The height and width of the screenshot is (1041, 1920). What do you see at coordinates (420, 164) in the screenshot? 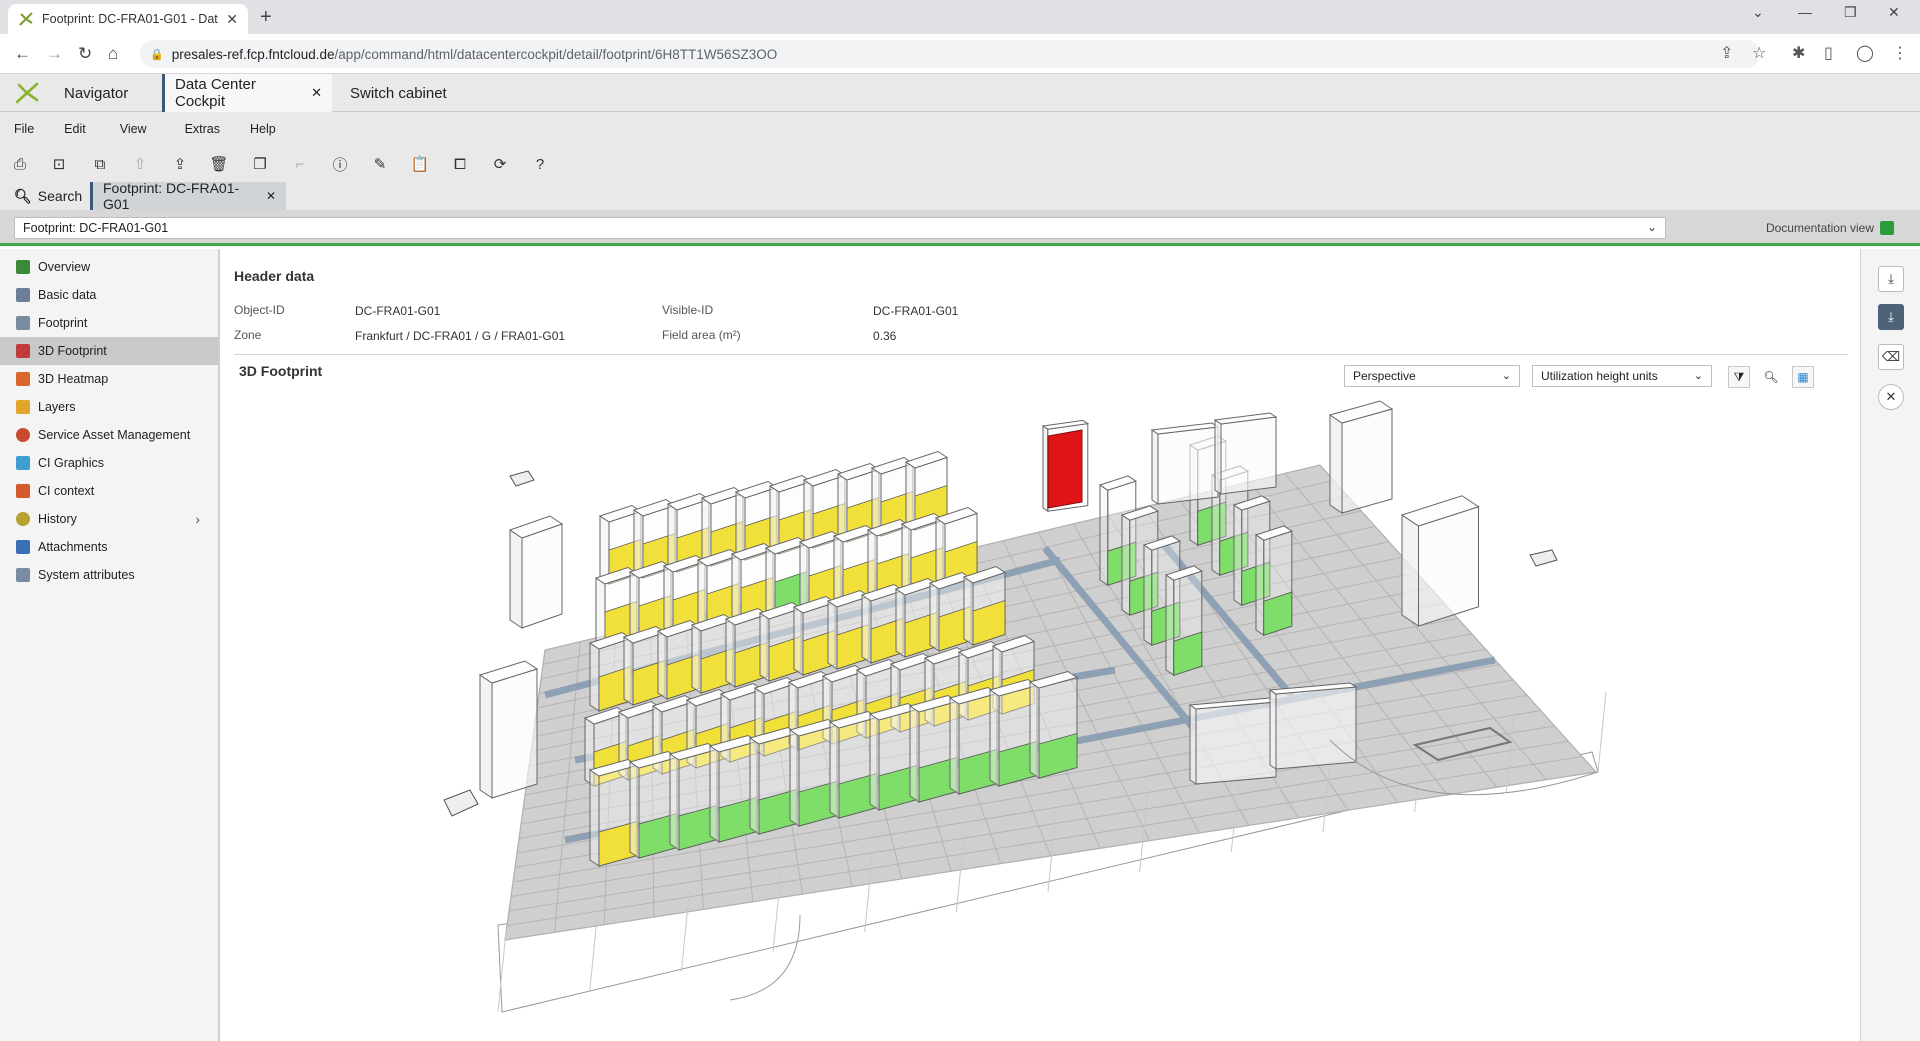
I see `clipboard-icon: 📋` at bounding box center [420, 164].